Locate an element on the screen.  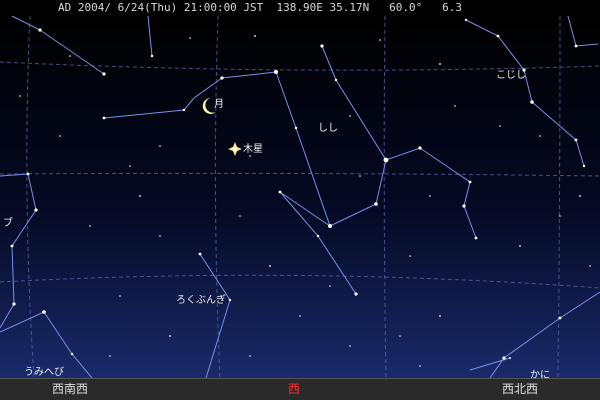
direction-left: 西南西 is located at coordinates (70, 389).